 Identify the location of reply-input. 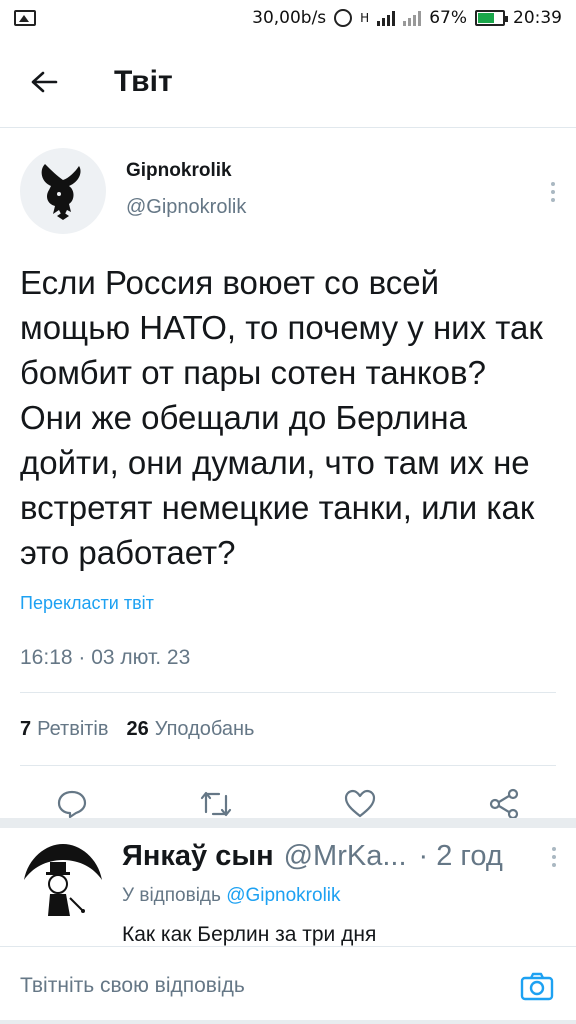
(269, 985).